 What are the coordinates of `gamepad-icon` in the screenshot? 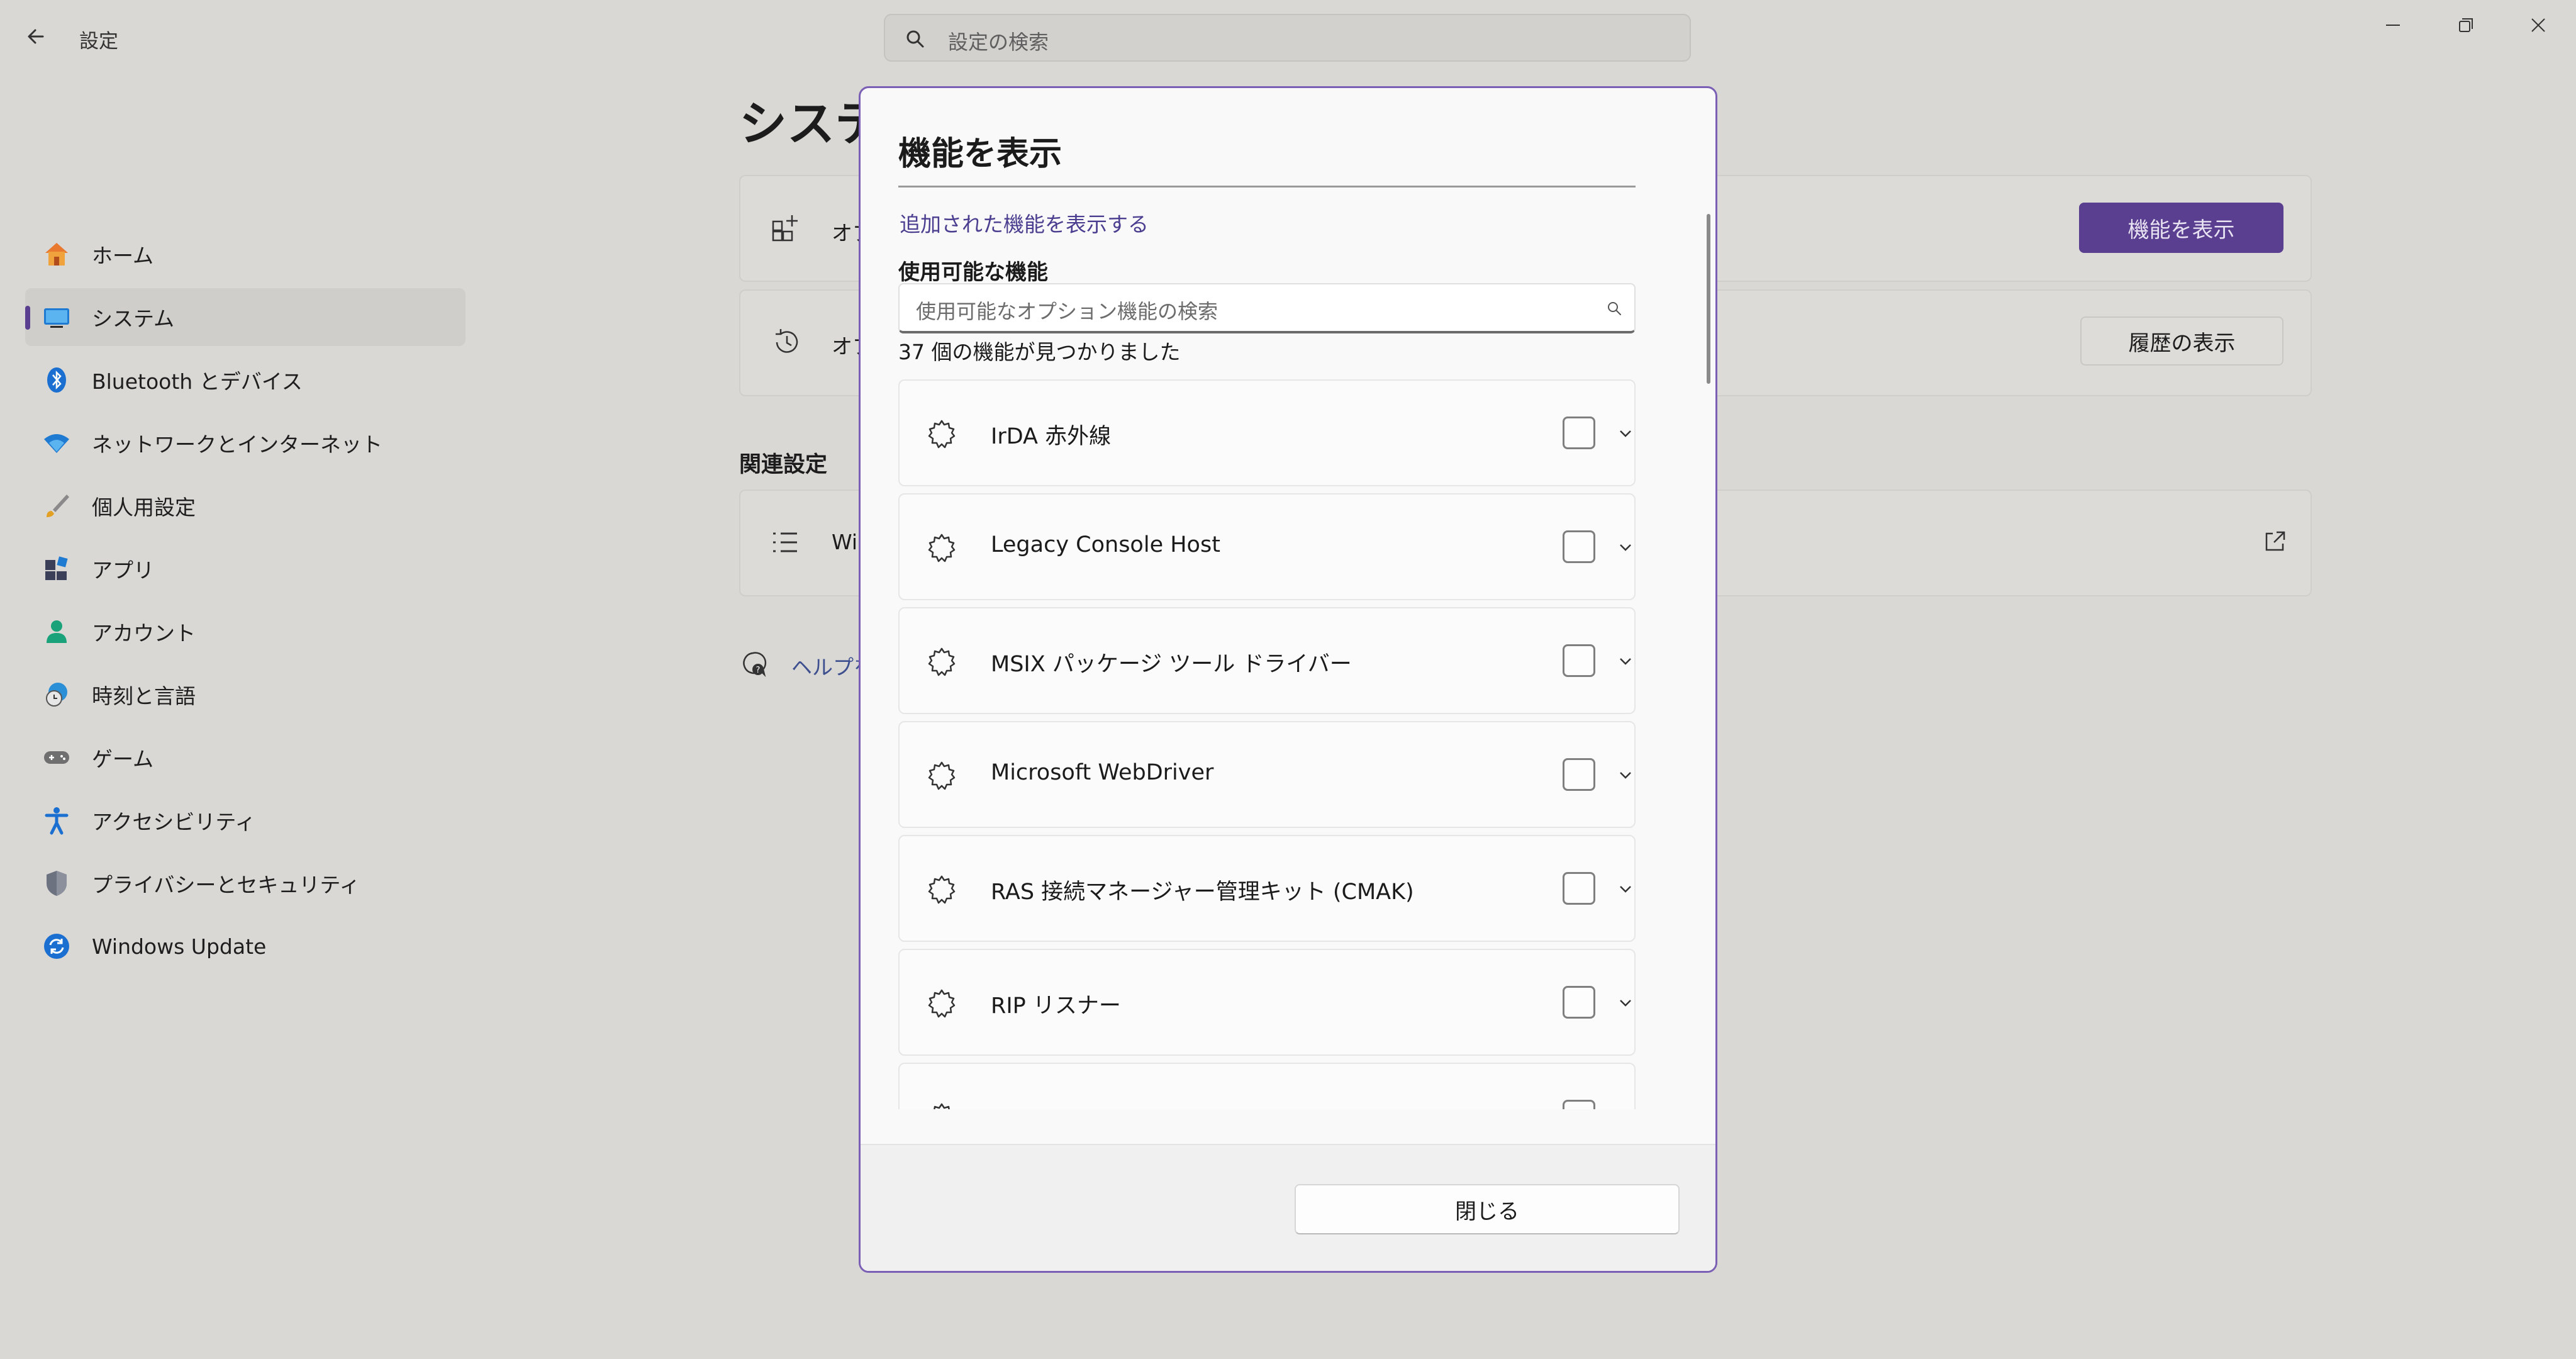 It's located at (56, 757).